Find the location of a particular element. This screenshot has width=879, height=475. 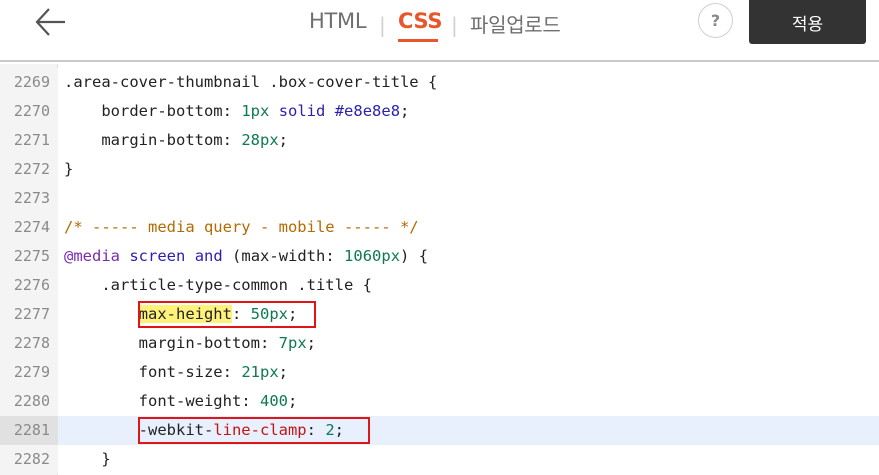

code-line: 2282 } is located at coordinates (439, 459).